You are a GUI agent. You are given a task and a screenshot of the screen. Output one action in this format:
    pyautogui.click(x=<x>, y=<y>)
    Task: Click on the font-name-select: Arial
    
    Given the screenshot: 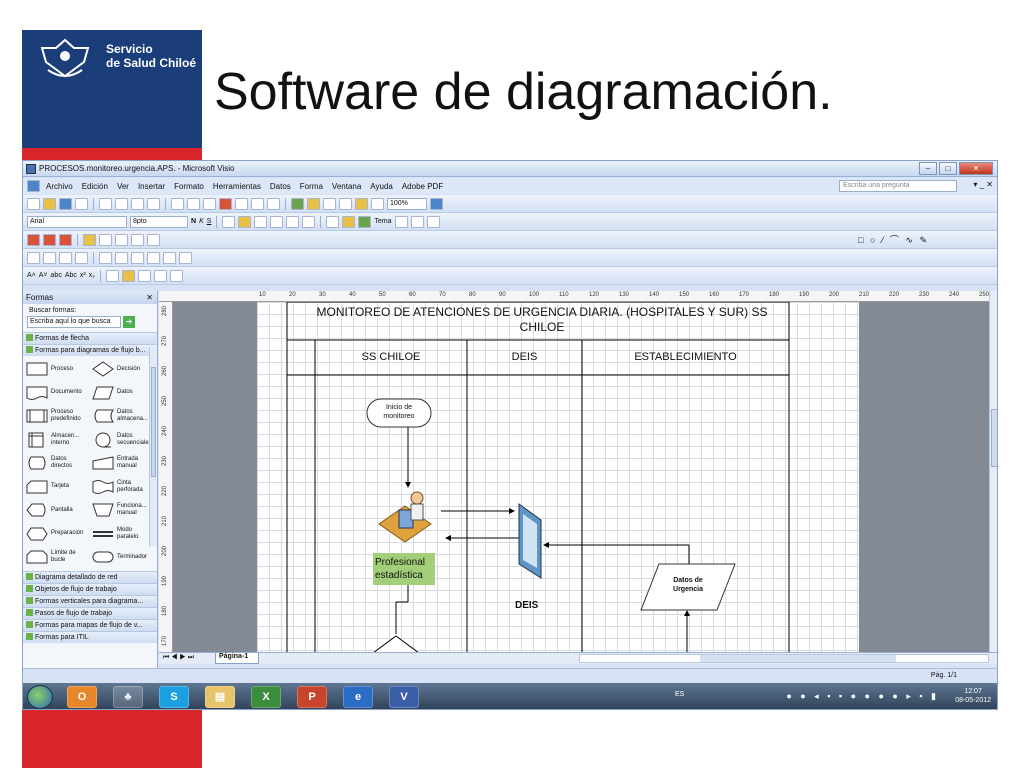 What is the action you would take?
    pyautogui.click(x=77, y=221)
    